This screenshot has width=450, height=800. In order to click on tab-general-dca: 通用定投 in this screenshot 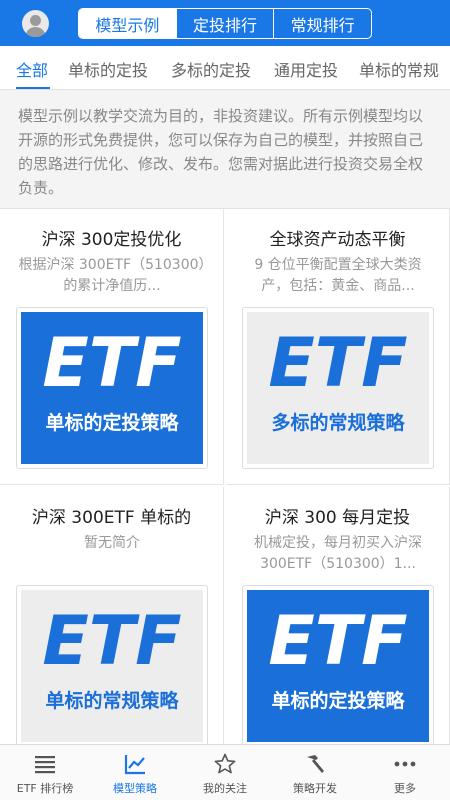, I will do `click(306, 69)`.